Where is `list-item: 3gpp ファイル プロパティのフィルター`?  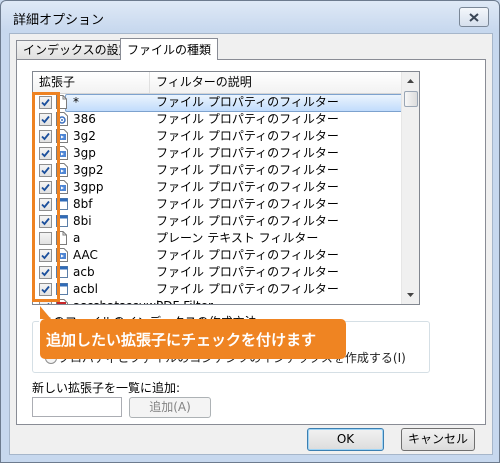 list-item: 3gpp ファイル プロパティのフィルター is located at coordinates (221, 187).